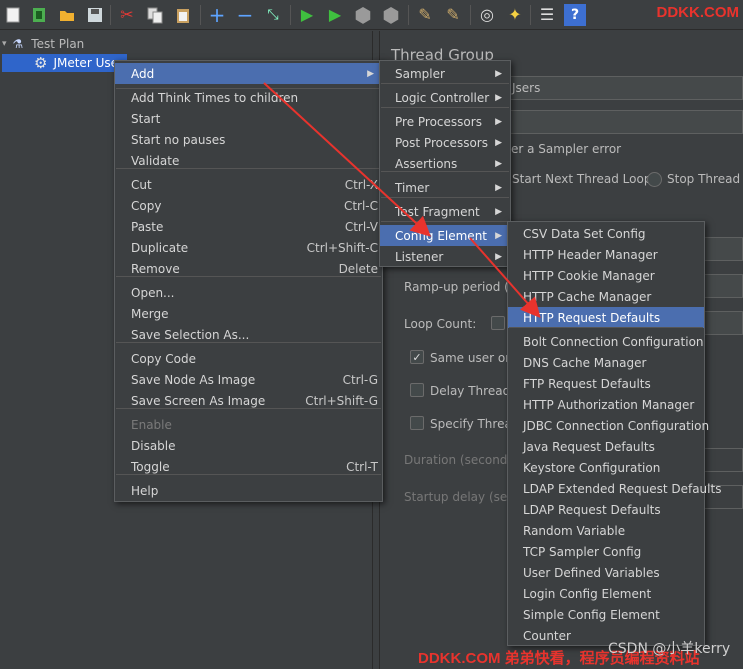 The width and height of the screenshot is (743, 669). I want to click on start-next-thread-loop-label: Start Next Thread Loop, so click(581, 179).